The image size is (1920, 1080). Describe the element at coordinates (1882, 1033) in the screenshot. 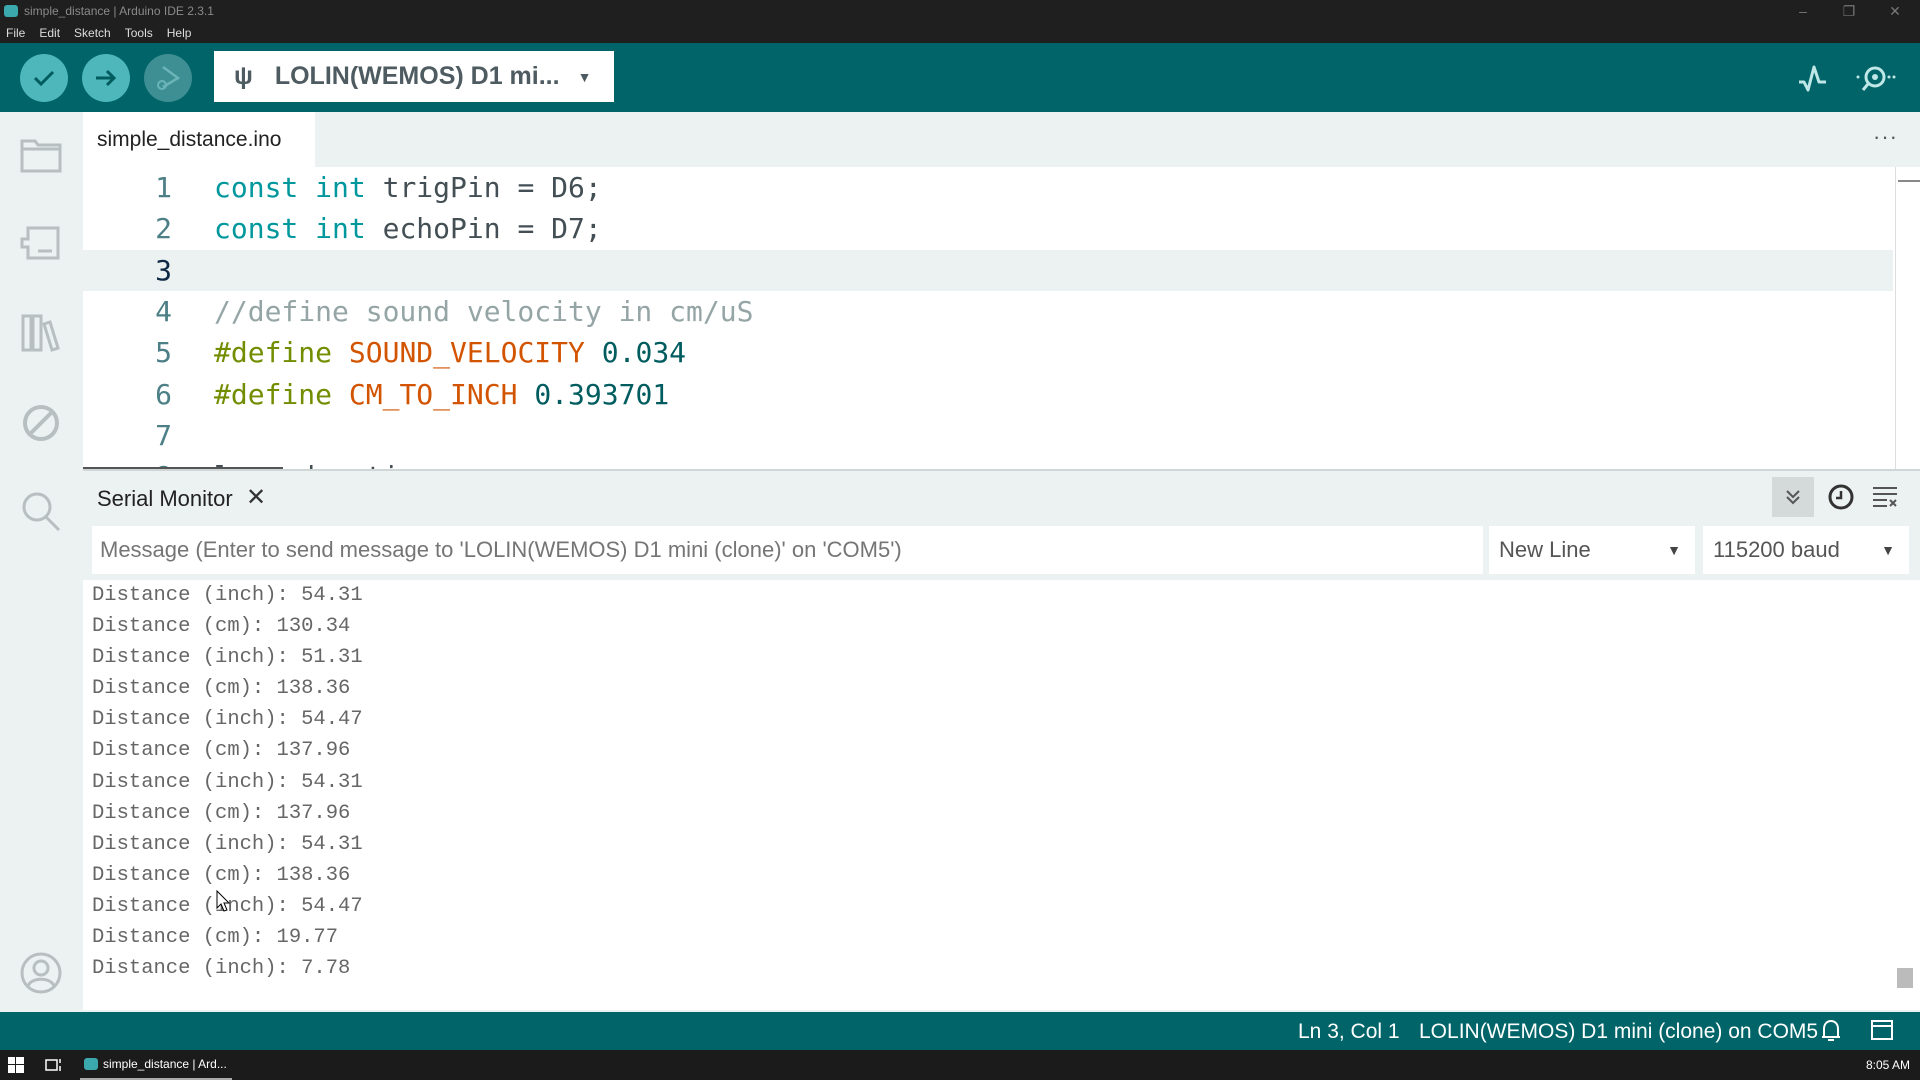

I see `toggle-panel-button` at that location.